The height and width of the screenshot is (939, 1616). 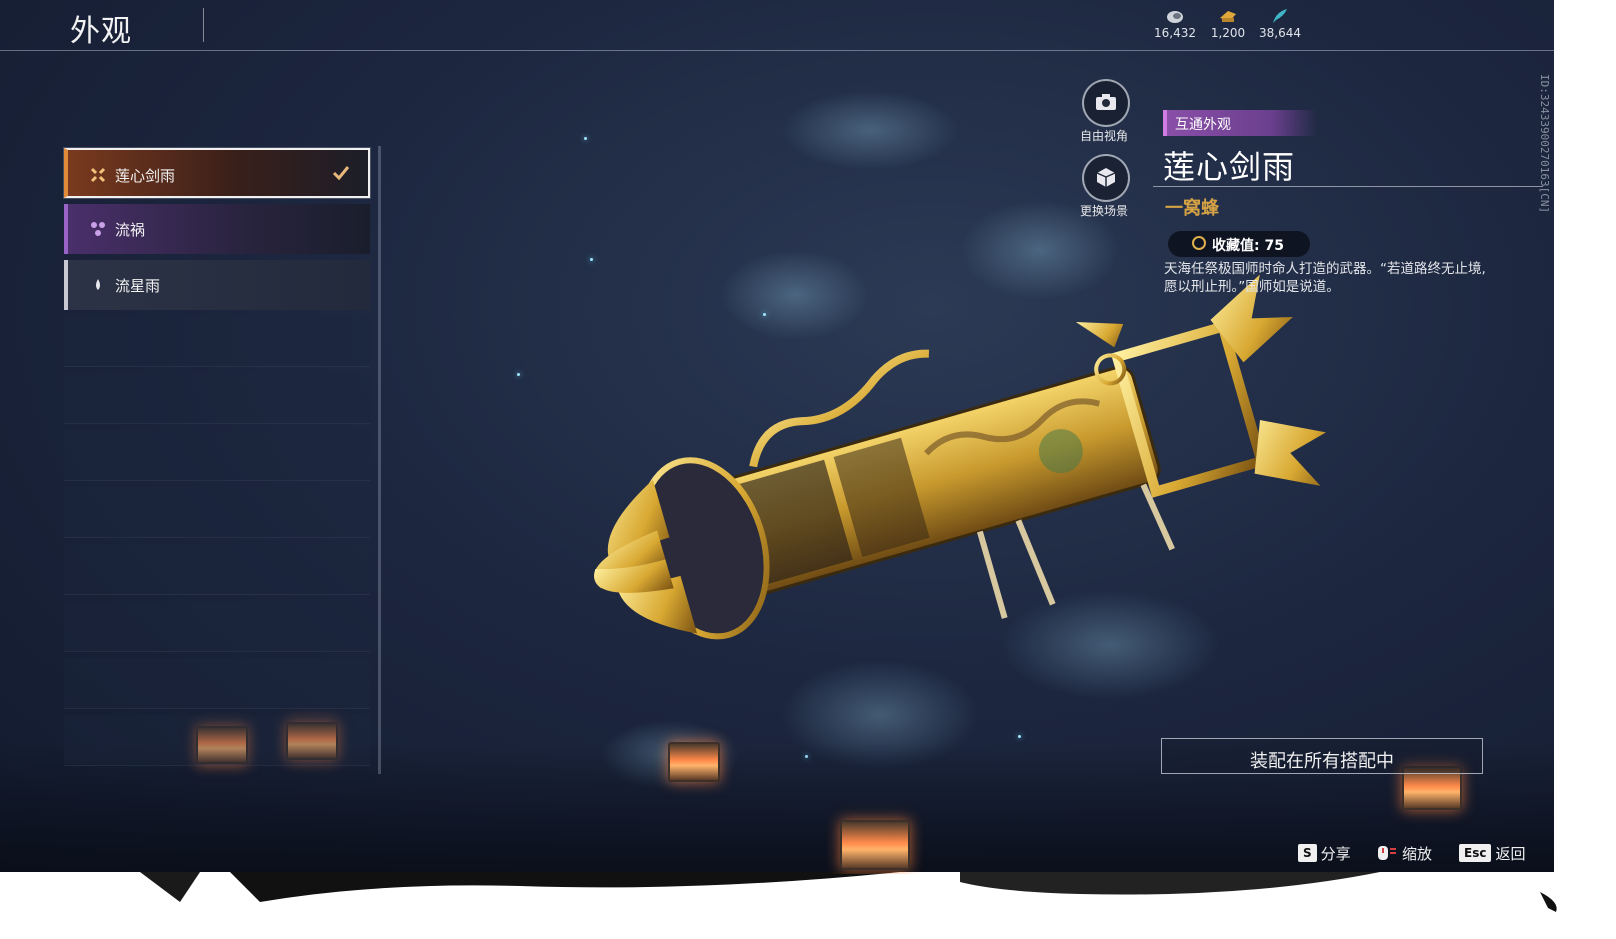 I want to click on free-camera-button, so click(x=1106, y=103).